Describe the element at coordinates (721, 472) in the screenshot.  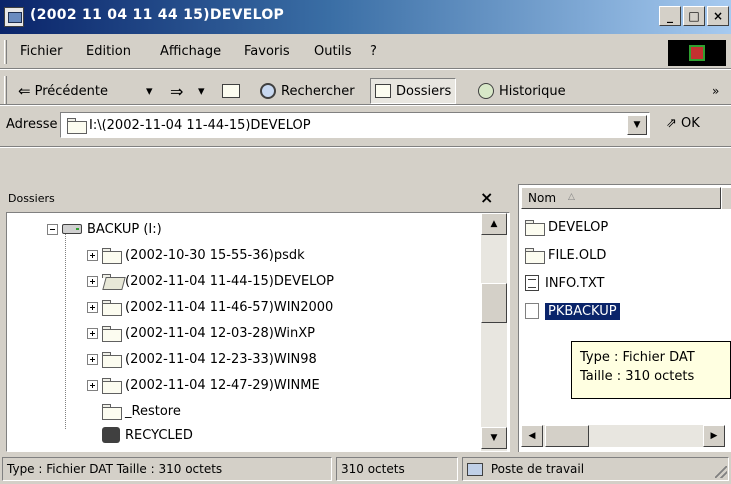
I see `resize-grip-icon` at that location.